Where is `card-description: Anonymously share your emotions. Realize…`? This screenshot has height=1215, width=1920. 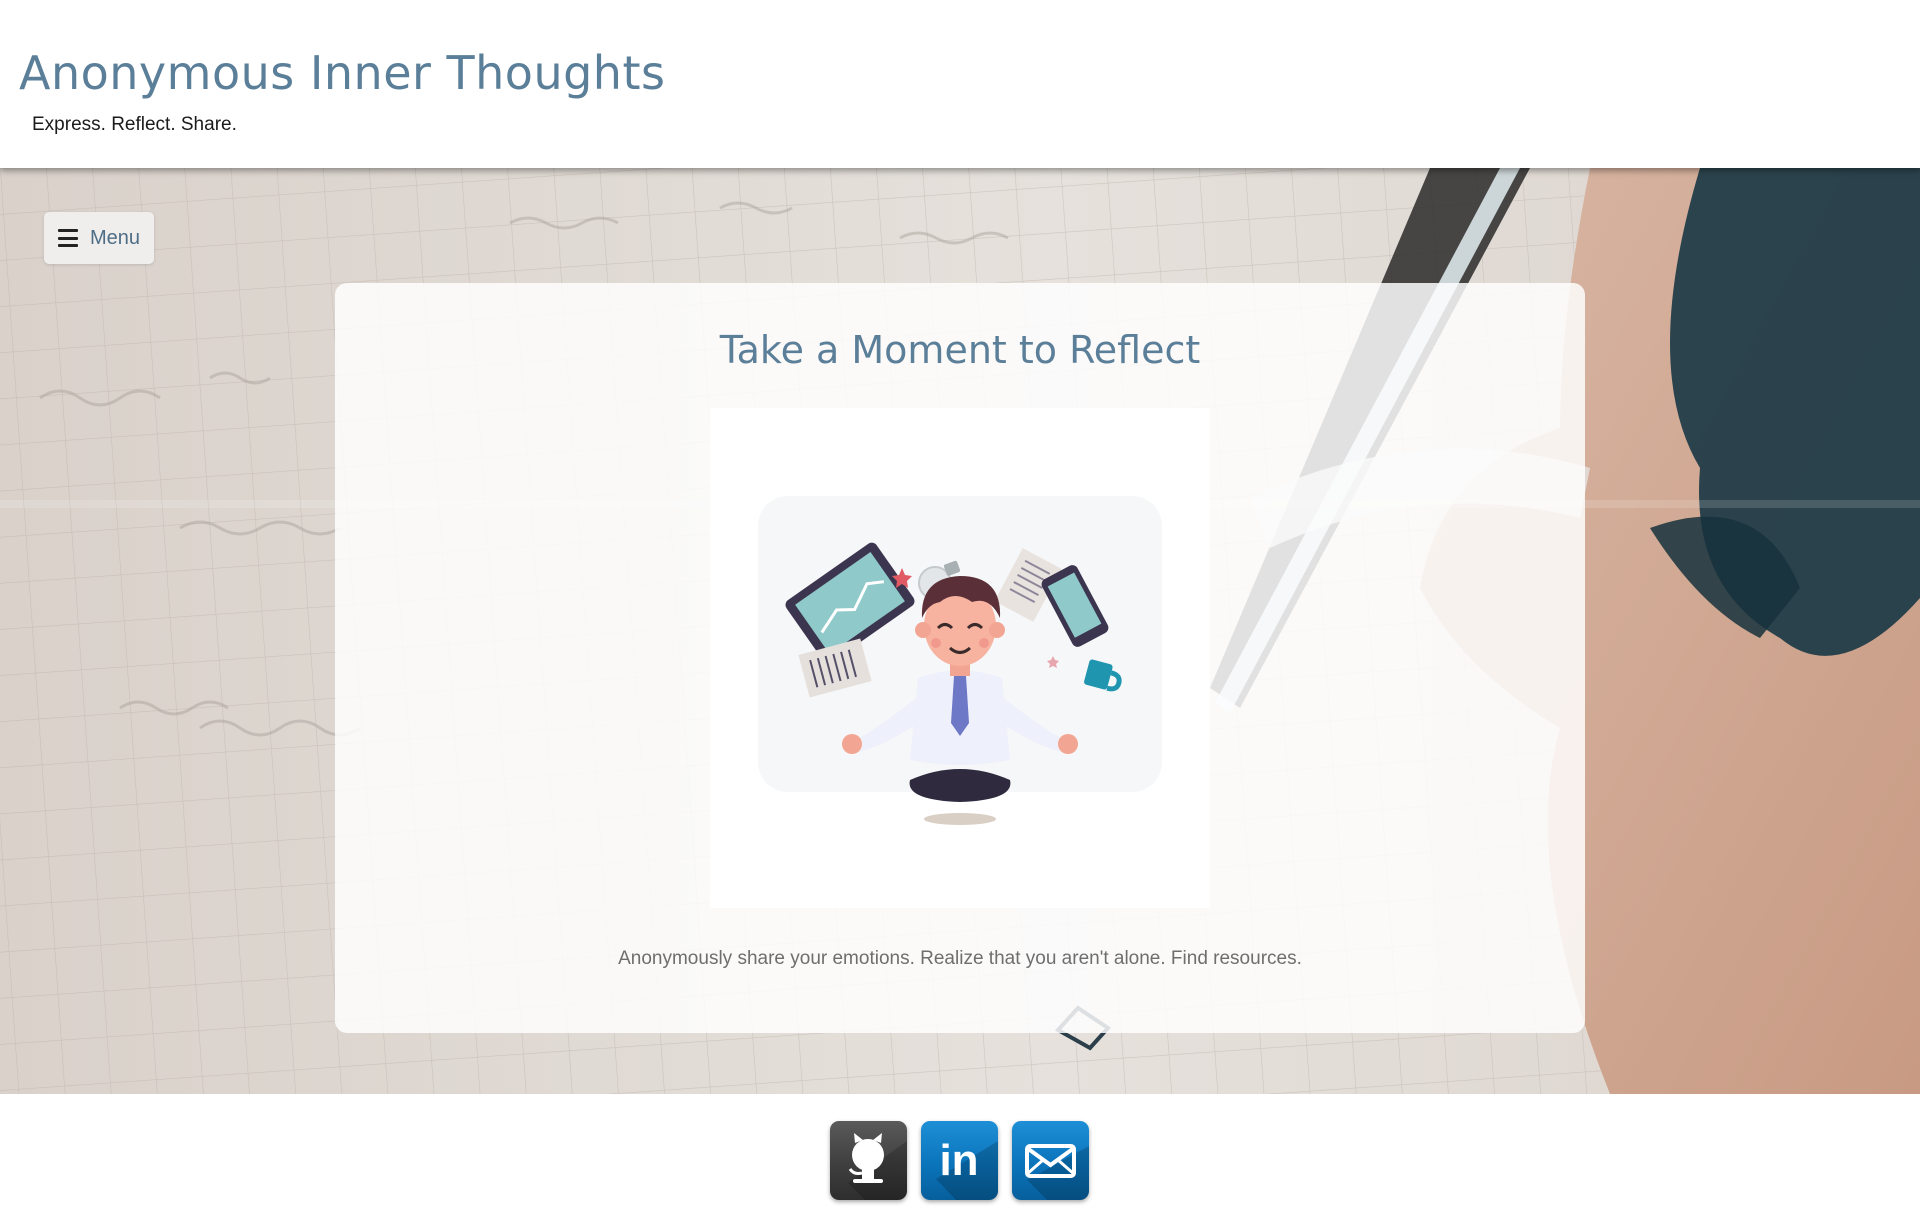
card-description: Anonymously share your emotions. Realize… is located at coordinates (960, 958).